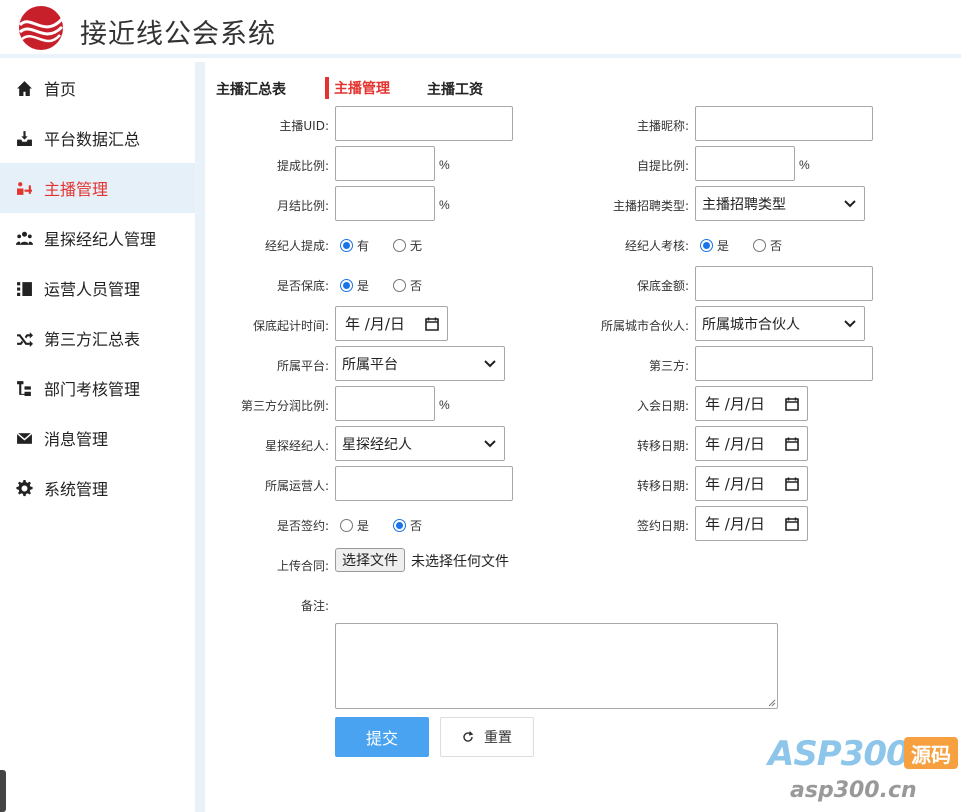 The height and width of the screenshot is (812, 961). What do you see at coordinates (3, 791) in the screenshot?
I see `window-edge` at bounding box center [3, 791].